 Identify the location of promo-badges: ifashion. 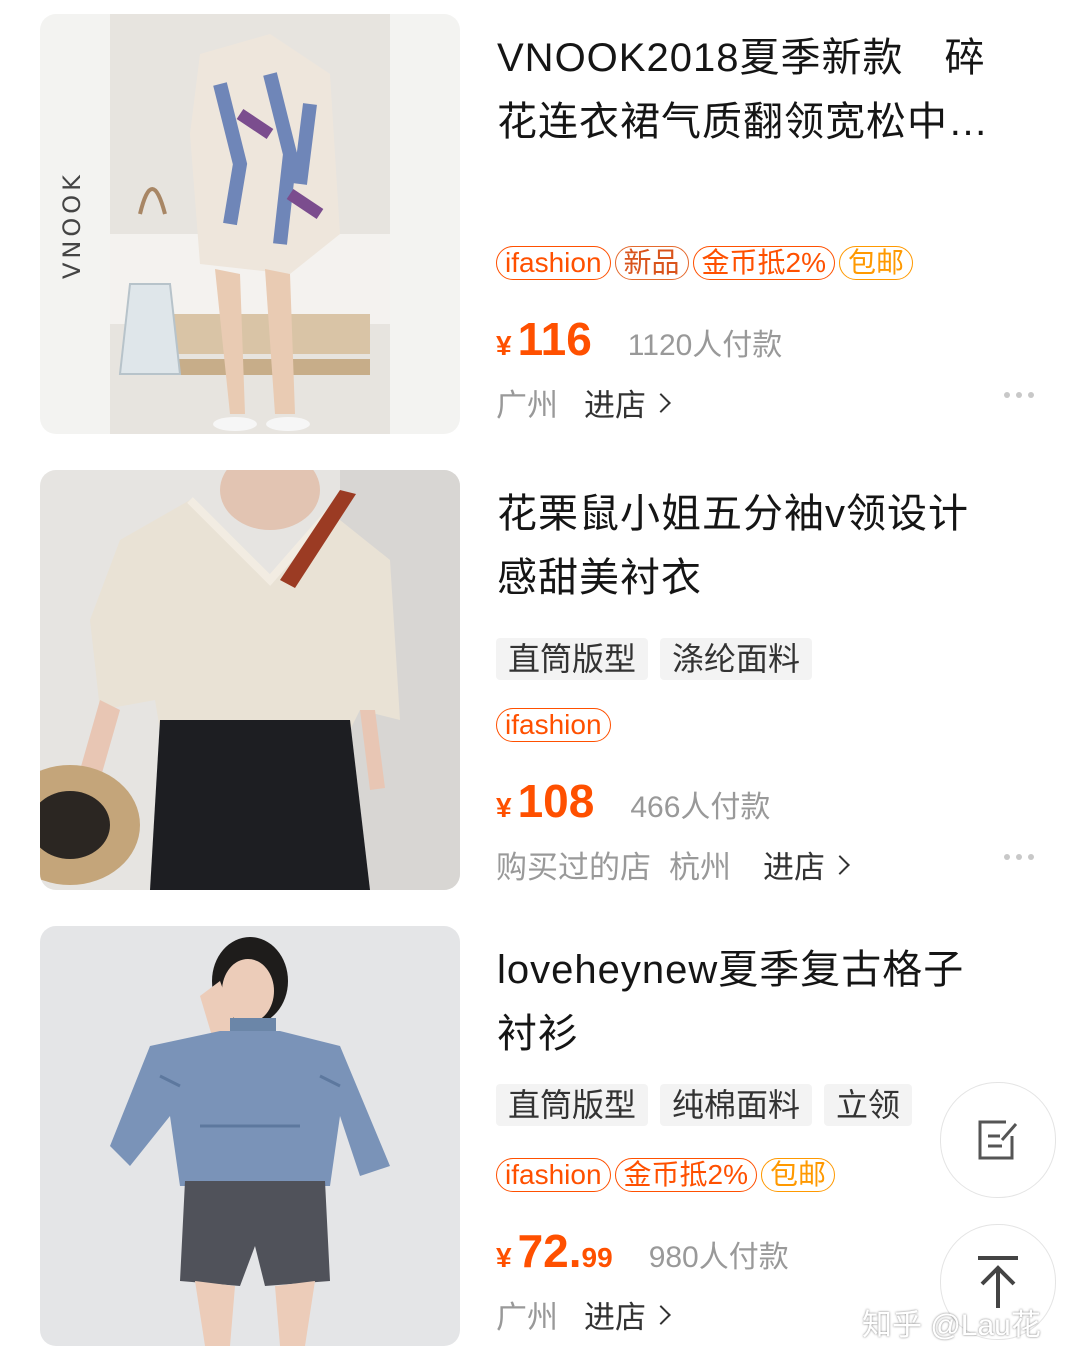
(553, 725).